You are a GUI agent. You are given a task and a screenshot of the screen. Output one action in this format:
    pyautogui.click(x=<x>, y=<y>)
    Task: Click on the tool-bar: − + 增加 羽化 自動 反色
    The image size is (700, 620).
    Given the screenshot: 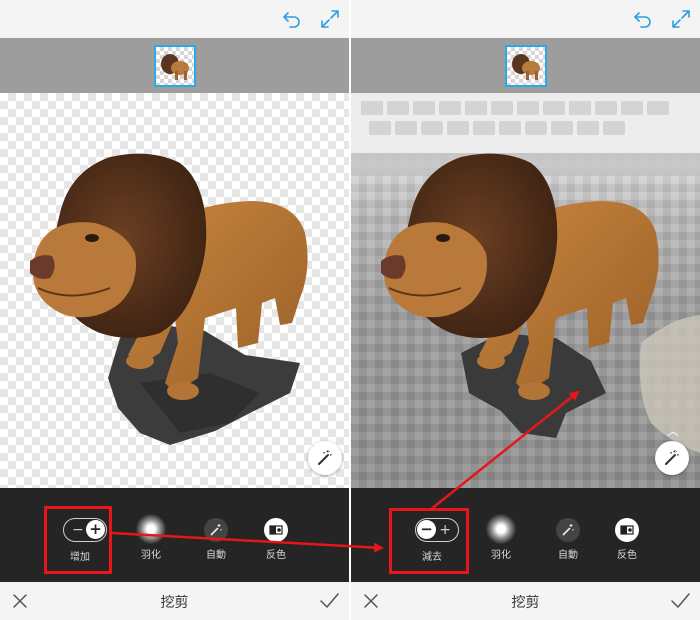 What is the action you would take?
    pyautogui.click(x=174, y=535)
    